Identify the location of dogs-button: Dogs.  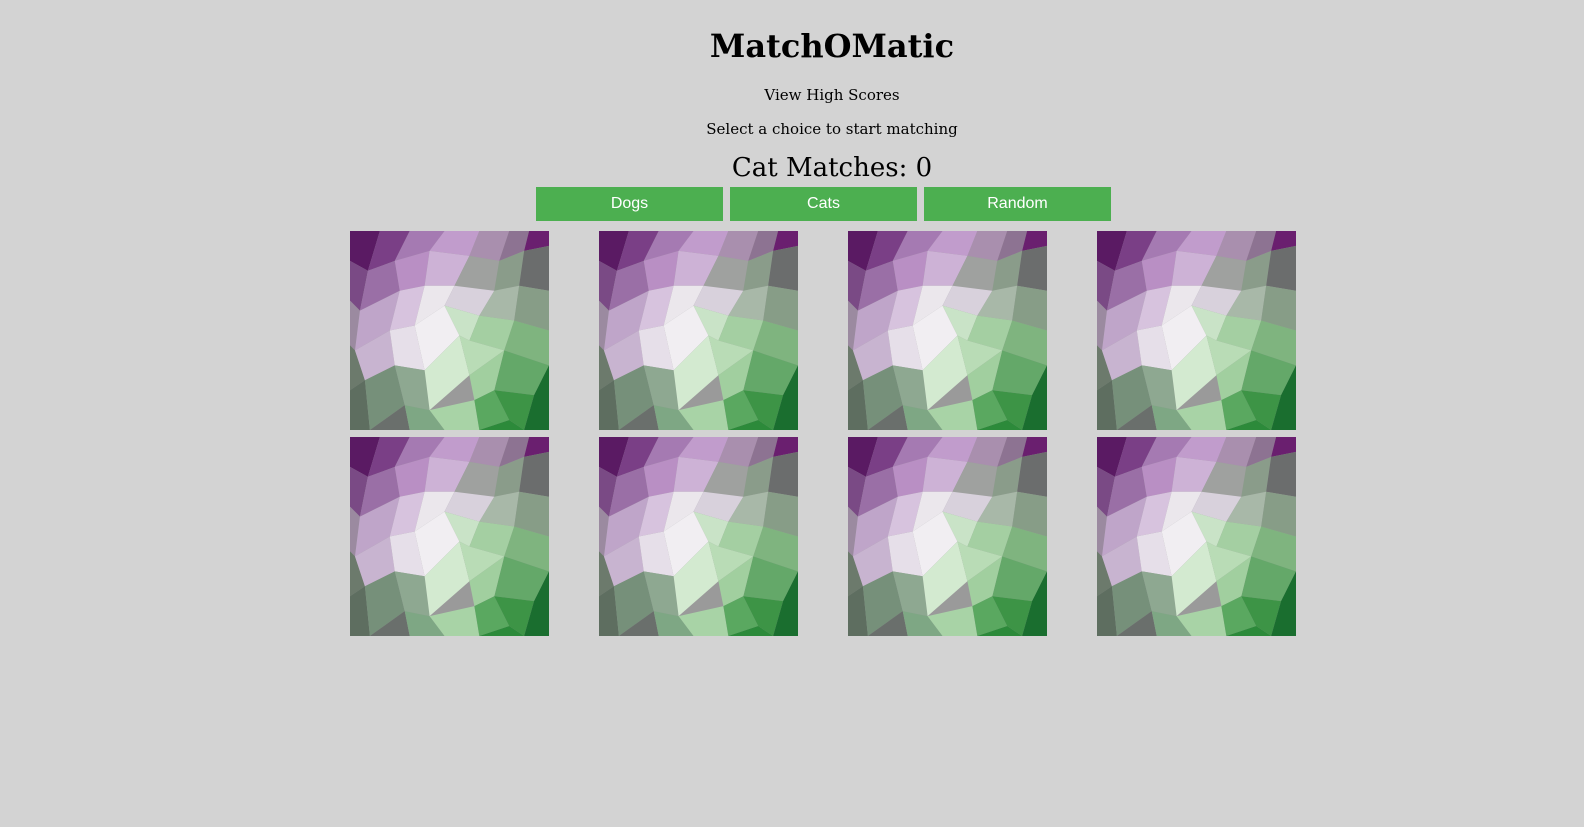
(629, 204).